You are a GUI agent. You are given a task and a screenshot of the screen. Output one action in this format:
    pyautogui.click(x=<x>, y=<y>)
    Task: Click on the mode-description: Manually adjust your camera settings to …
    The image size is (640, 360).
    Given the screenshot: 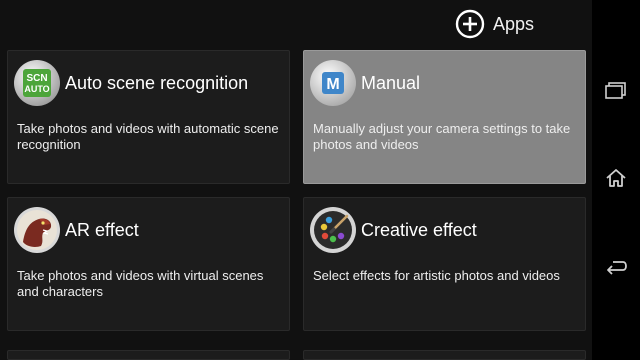 What is the action you would take?
    pyautogui.click(x=442, y=136)
    